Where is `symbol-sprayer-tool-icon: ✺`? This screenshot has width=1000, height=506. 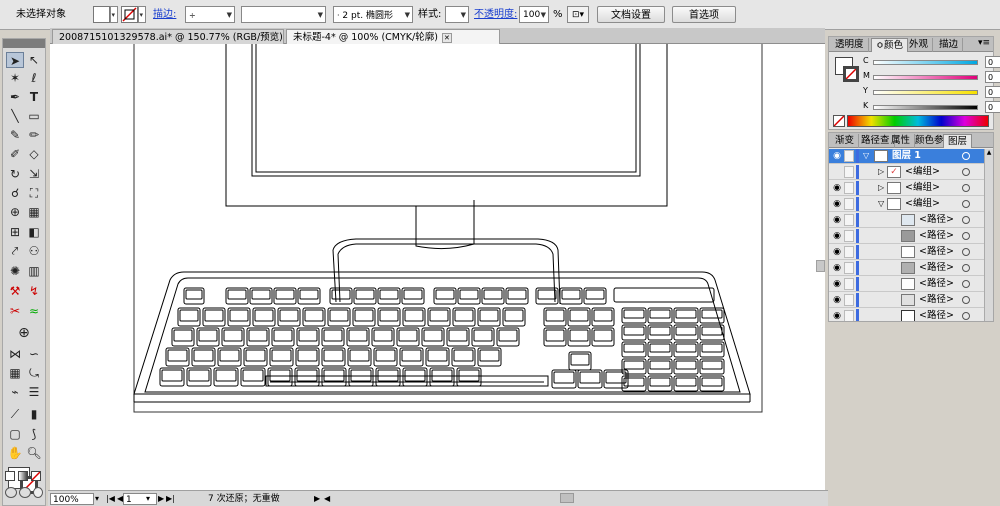
symbol-sprayer-tool-icon: ✺ is located at coordinates (15, 271).